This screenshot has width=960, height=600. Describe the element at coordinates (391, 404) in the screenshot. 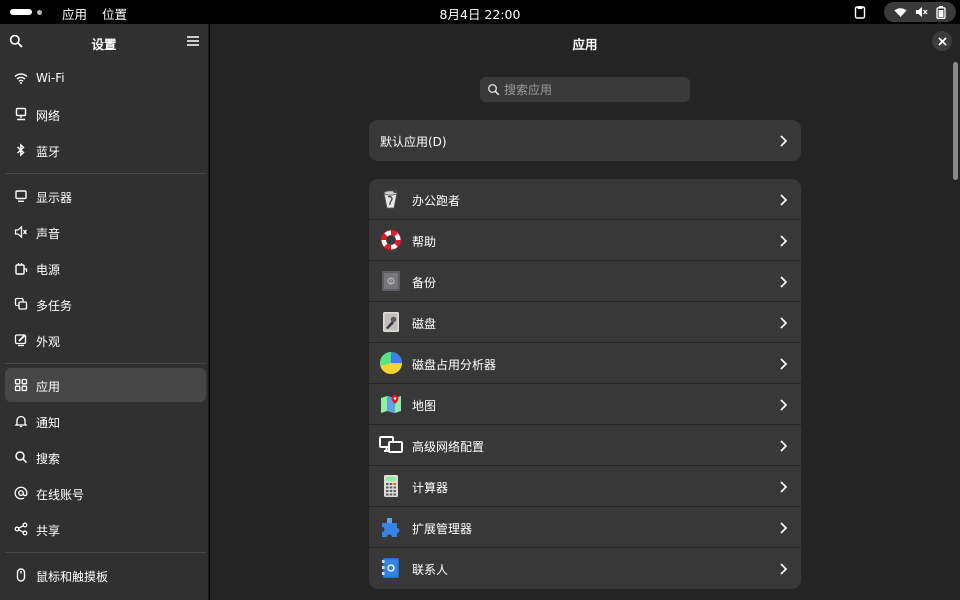

I see `maps-icon` at that location.